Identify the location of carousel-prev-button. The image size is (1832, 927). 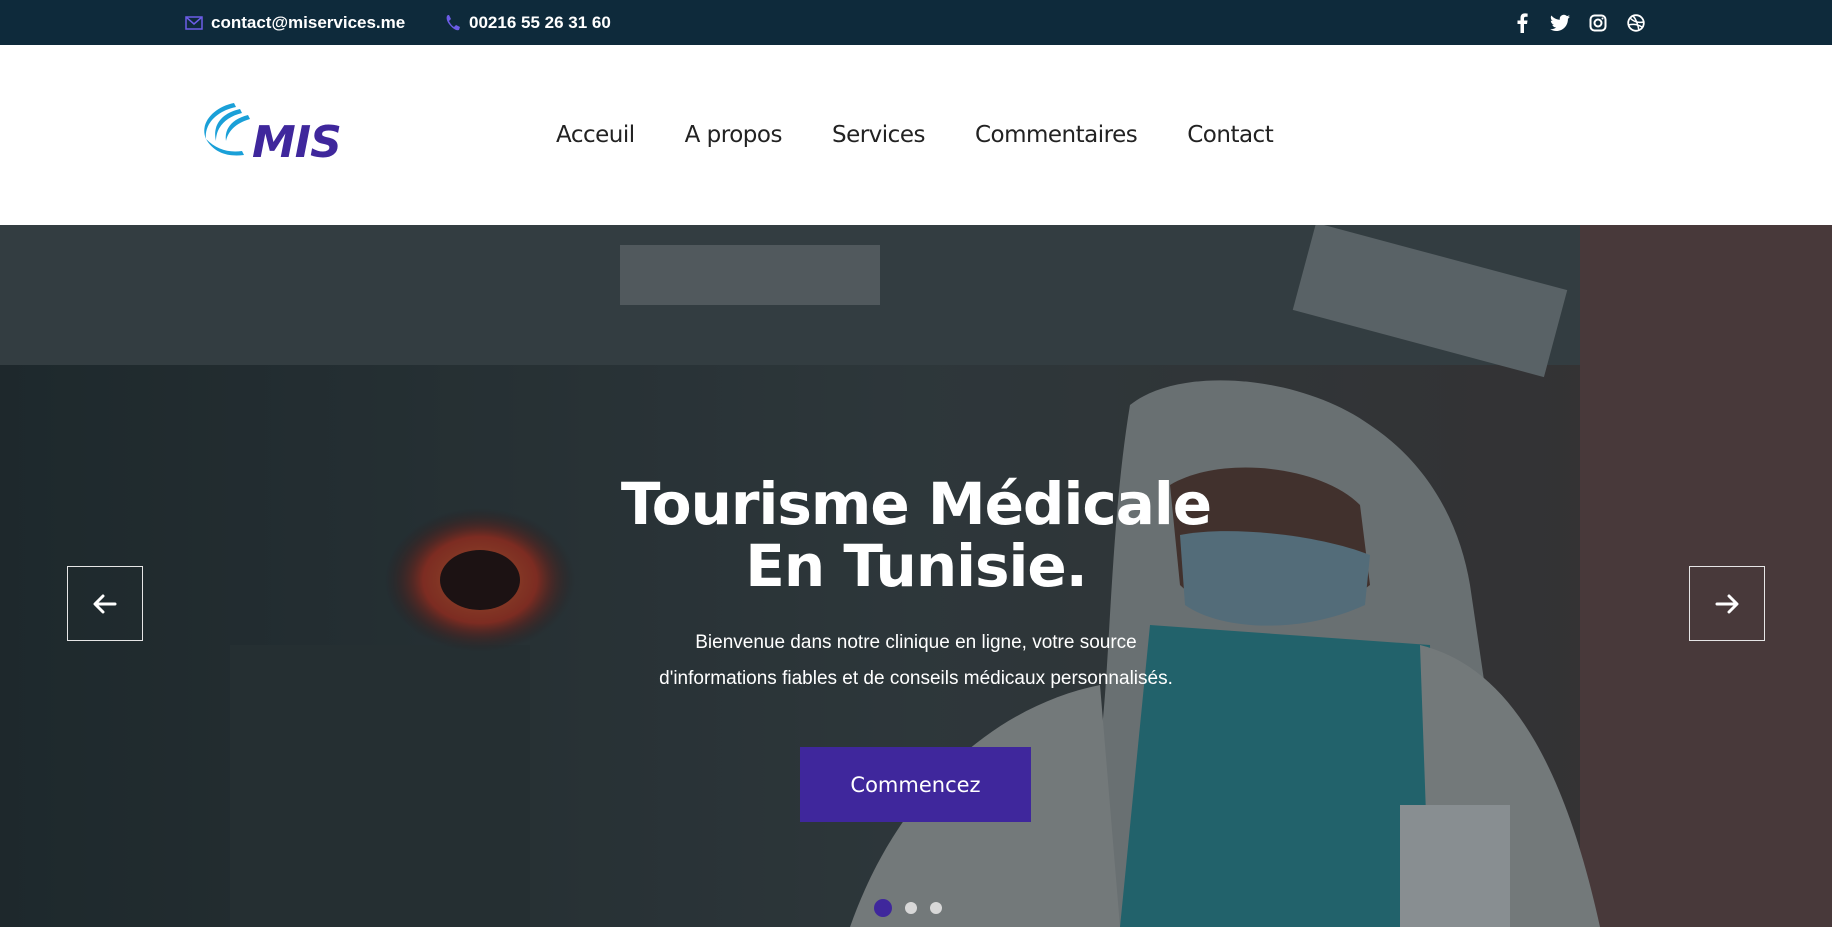
(105, 603).